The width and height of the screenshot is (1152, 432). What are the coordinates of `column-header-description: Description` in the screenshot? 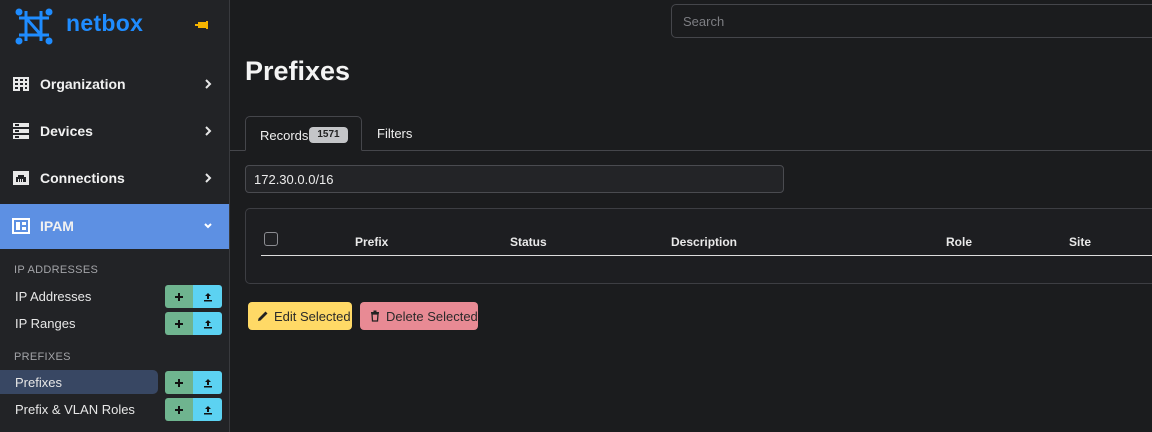 It's located at (704, 242).